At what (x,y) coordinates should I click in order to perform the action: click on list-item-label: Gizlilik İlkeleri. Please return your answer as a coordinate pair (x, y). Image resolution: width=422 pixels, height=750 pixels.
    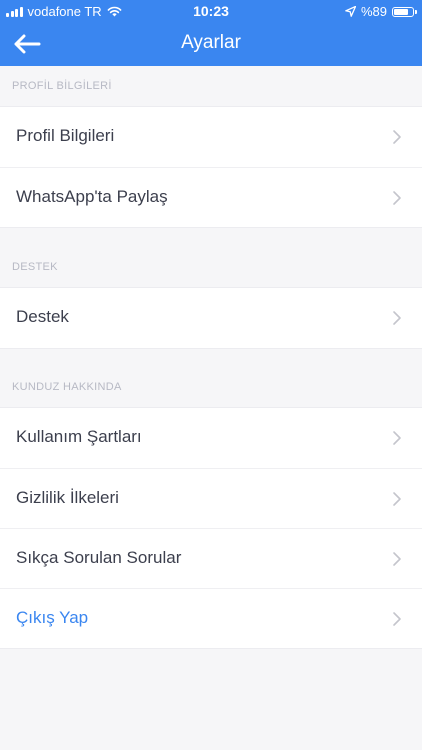
    Looking at the image, I should click on (67, 497).